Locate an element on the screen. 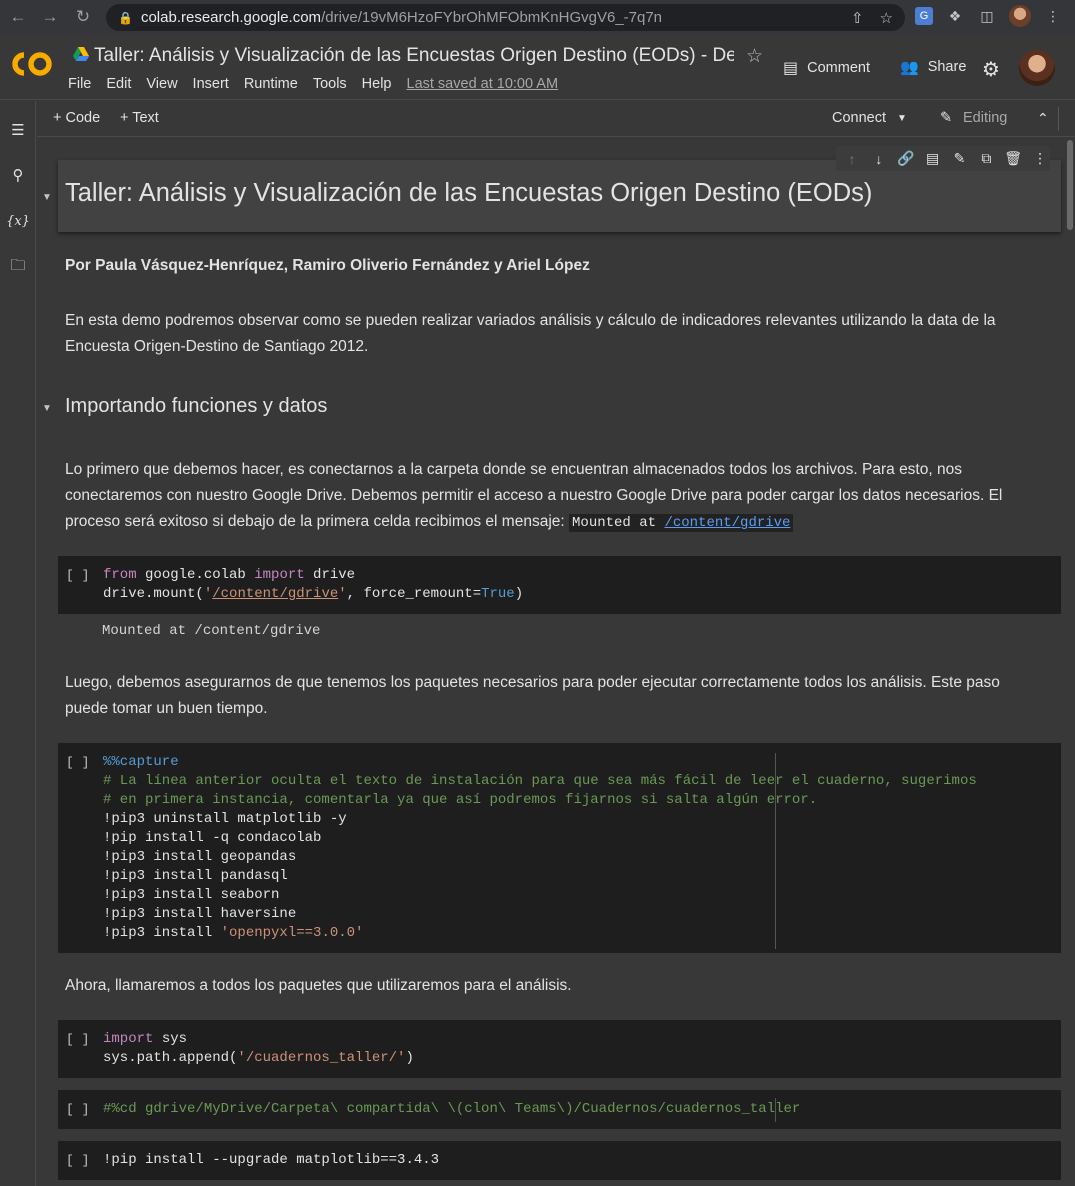 Image resolution: width=1075 pixels, height=1186 pixels. code-line: !pip3 install geopandas is located at coordinates (200, 857).